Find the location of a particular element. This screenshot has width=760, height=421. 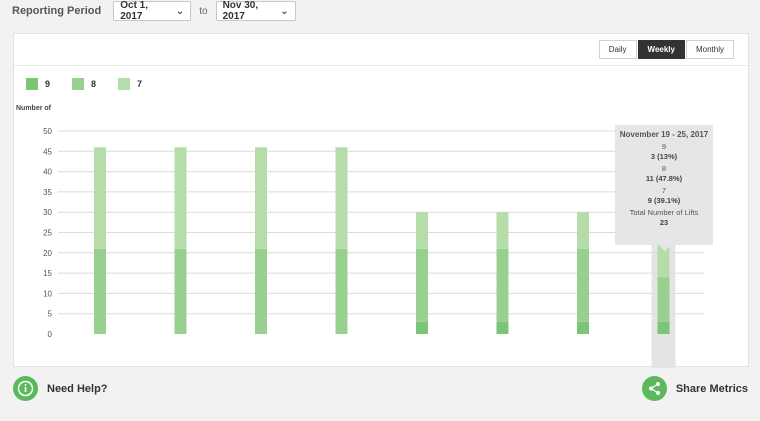

end-date-value: Nov 30, 2017 is located at coordinates (240, 11).